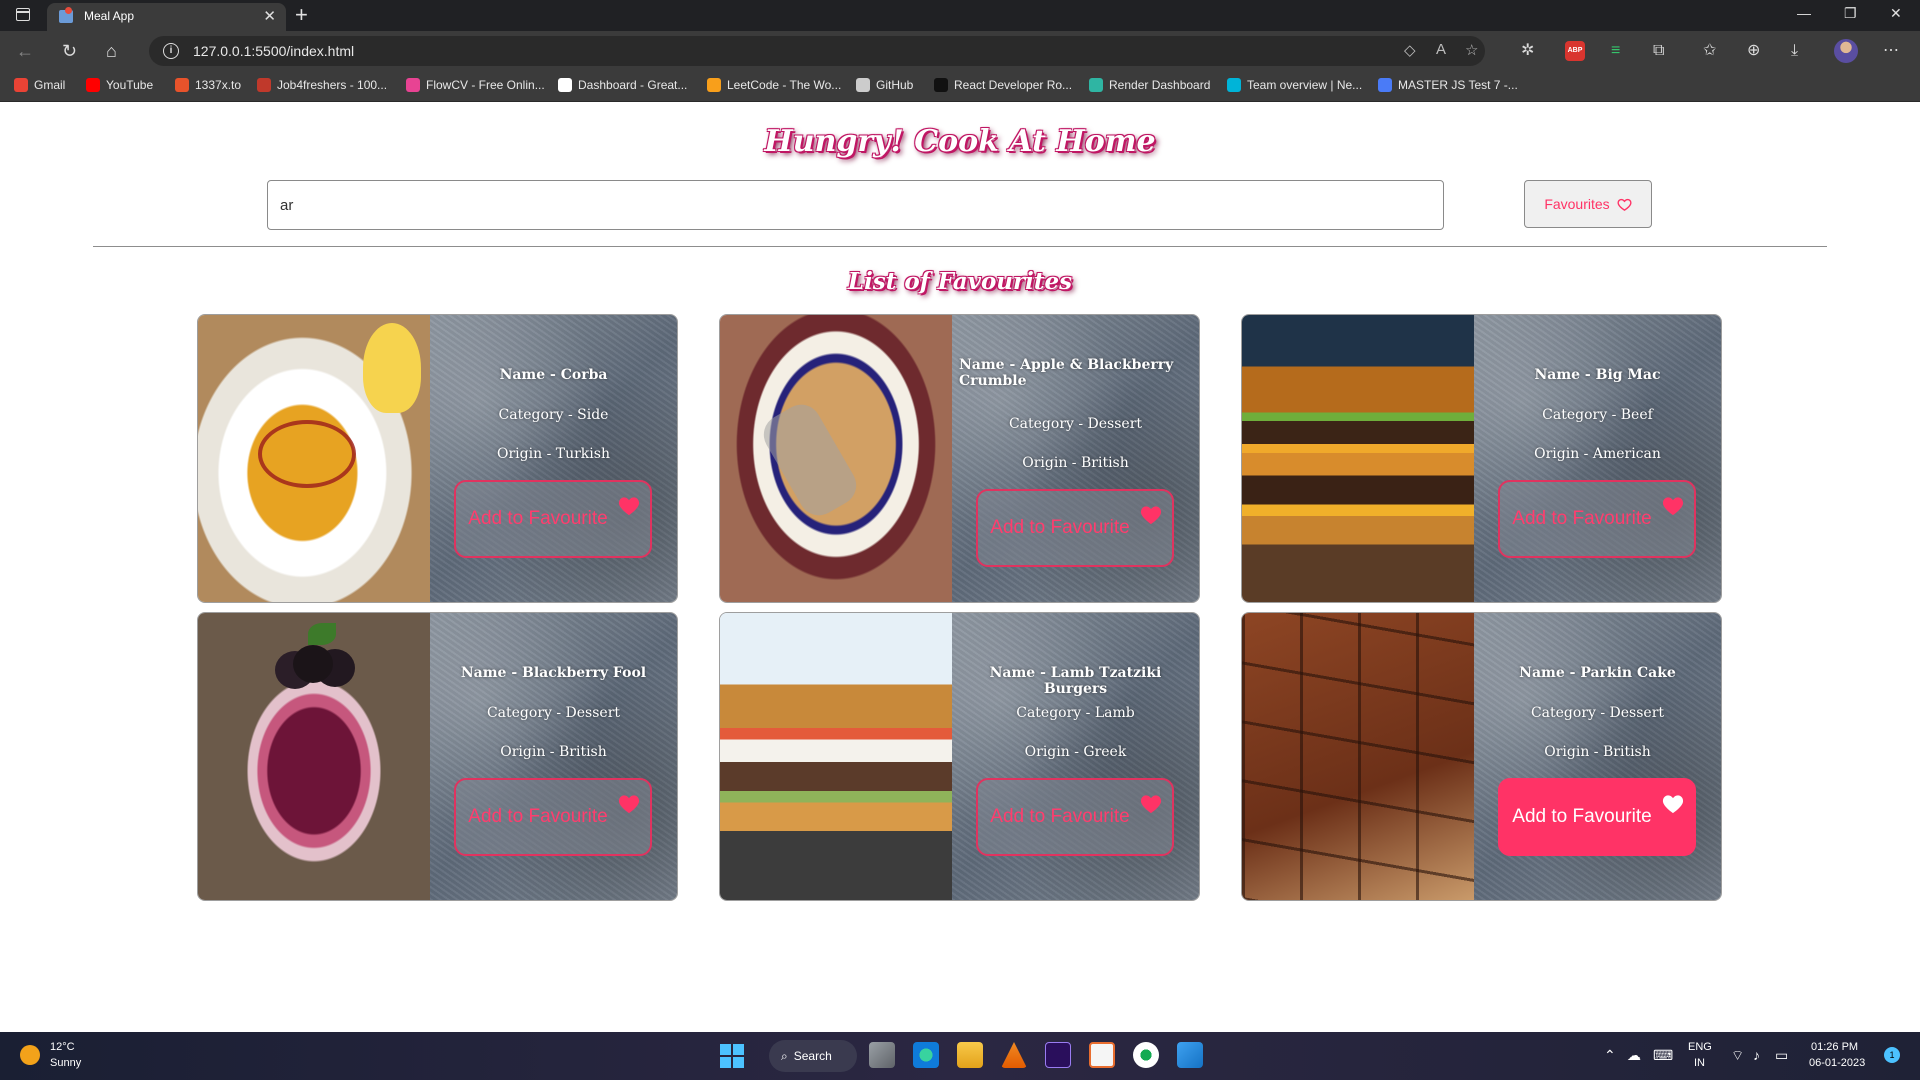  What do you see at coordinates (1658, 51) in the screenshot?
I see `extensions-puzzle-icon: ⧉` at bounding box center [1658, 51].